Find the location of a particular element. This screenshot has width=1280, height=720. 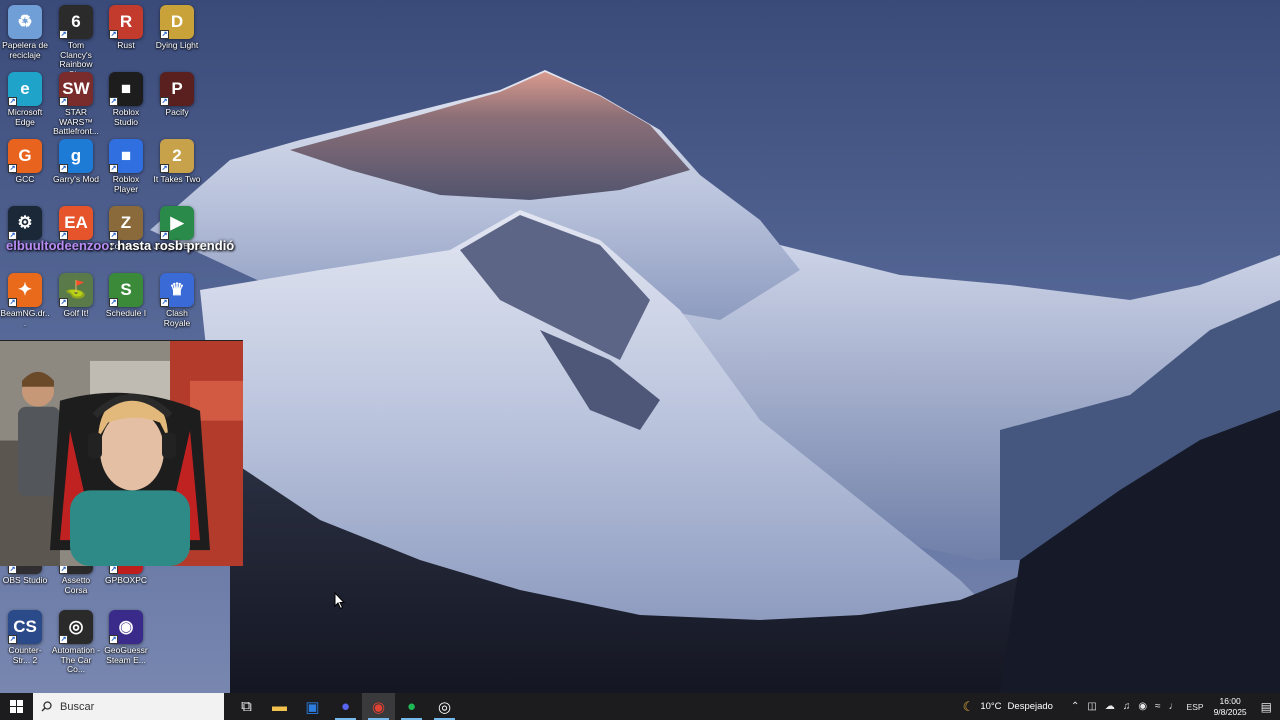

desktop-icon: ■ ↗ Roblox Studio is located at coordinates (126, 99).